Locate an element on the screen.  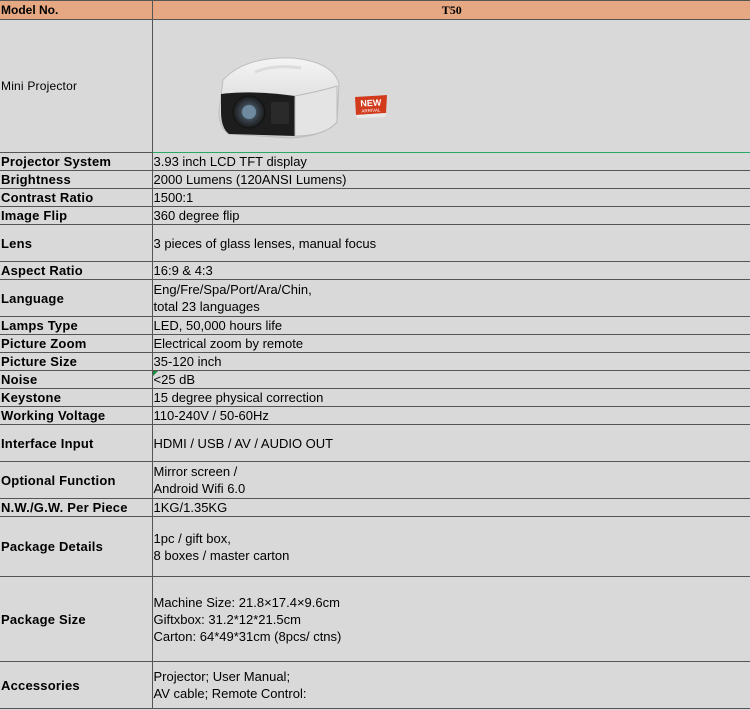
spec-value: 2000 Lumens (120ANSI Lumens) is located at coordinates (450, 179).